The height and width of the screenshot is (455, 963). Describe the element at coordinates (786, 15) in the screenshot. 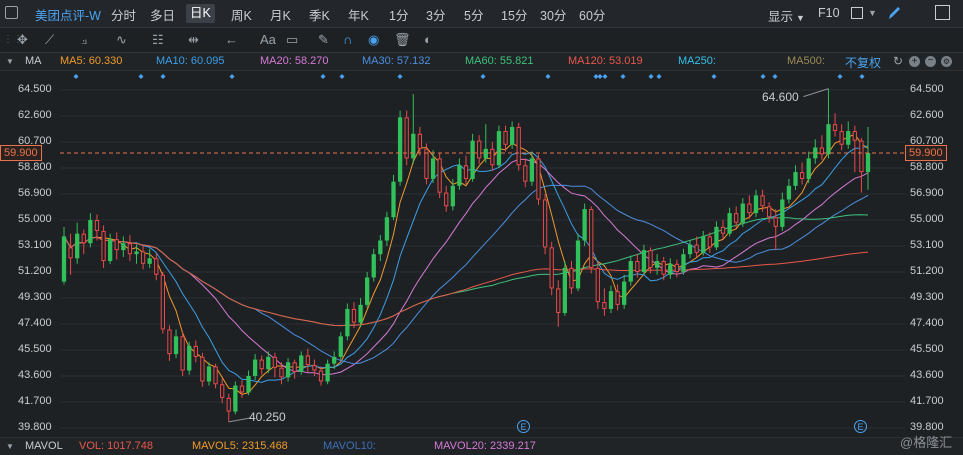

I see `display-dropdown: 显示 ▼` at that location.